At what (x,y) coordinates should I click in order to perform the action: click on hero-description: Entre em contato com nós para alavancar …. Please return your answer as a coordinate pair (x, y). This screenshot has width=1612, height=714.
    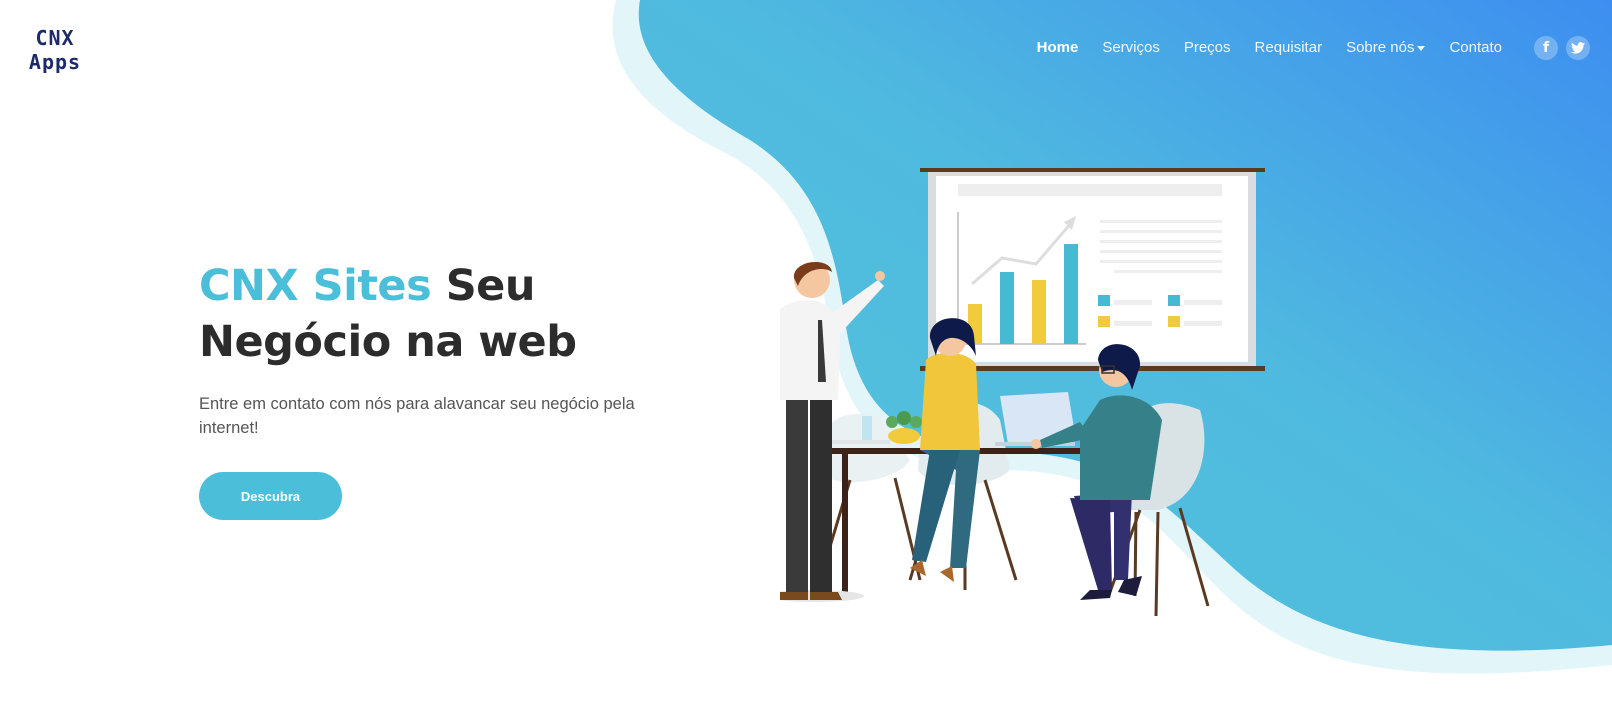
    Looking at the image, I should click on (417, 416).